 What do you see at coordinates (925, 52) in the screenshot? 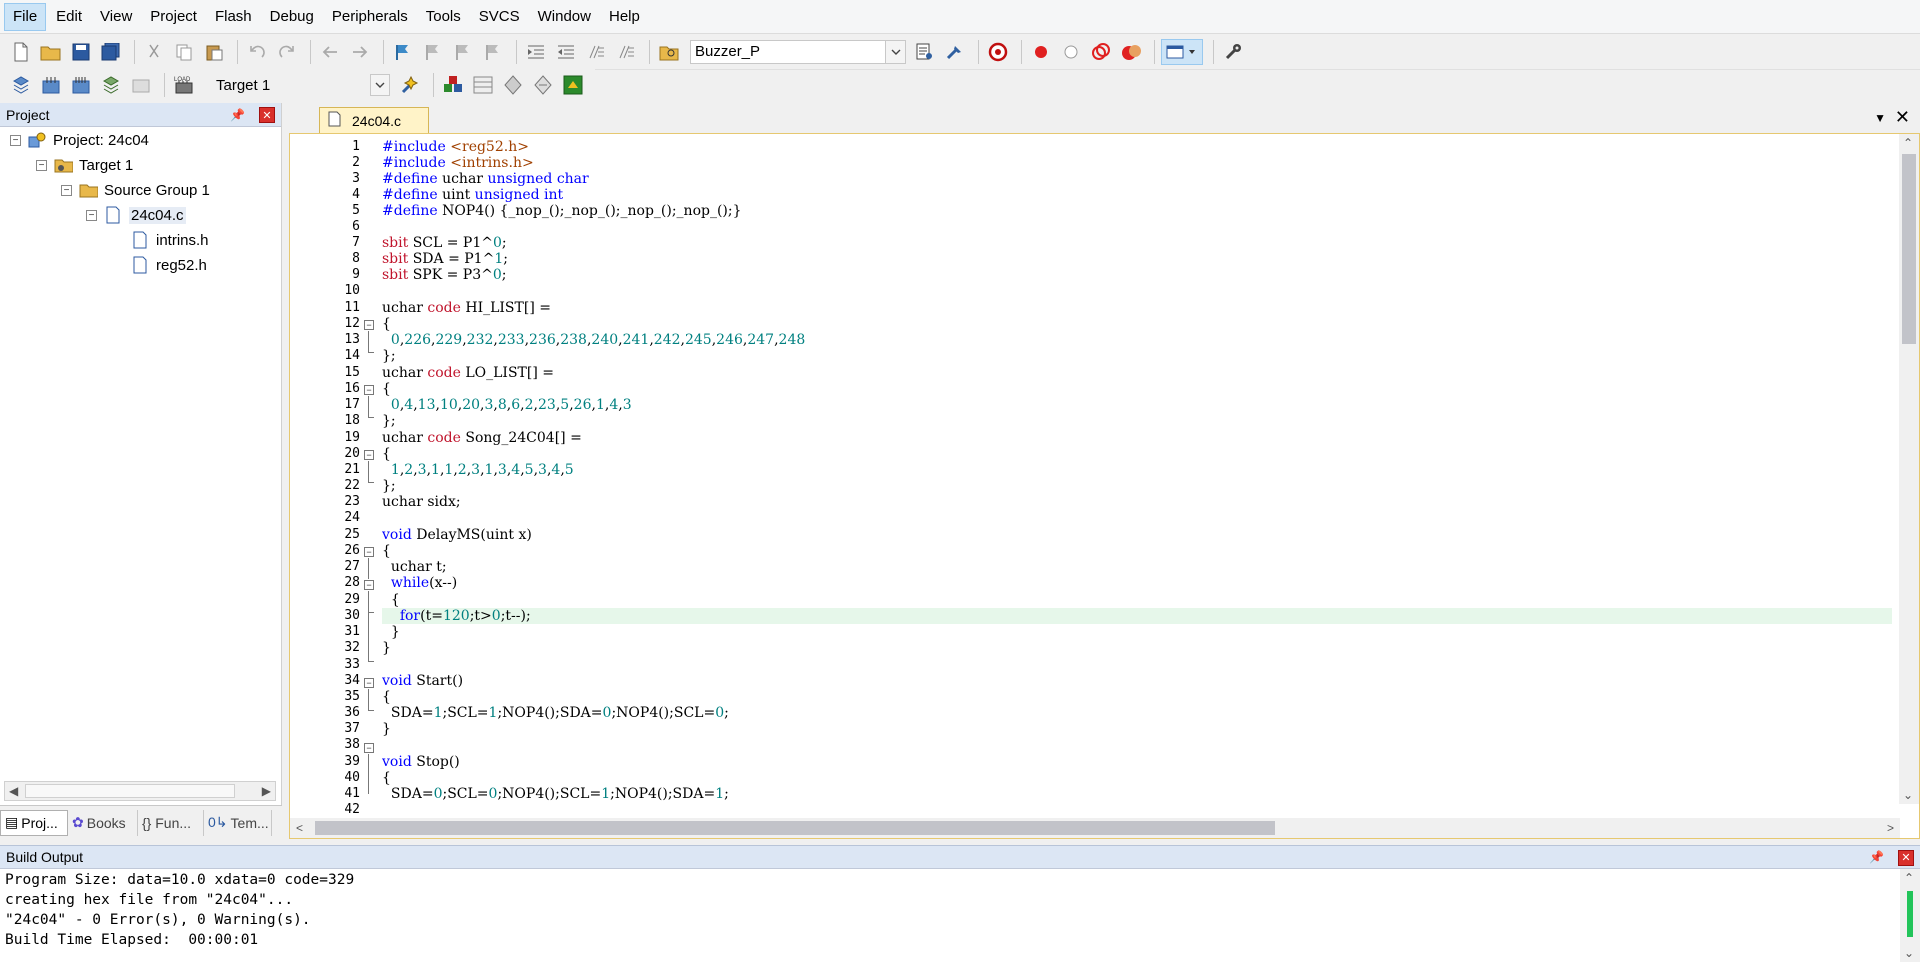
I see `incremental-find-icon` at bounding box center [925, 52].